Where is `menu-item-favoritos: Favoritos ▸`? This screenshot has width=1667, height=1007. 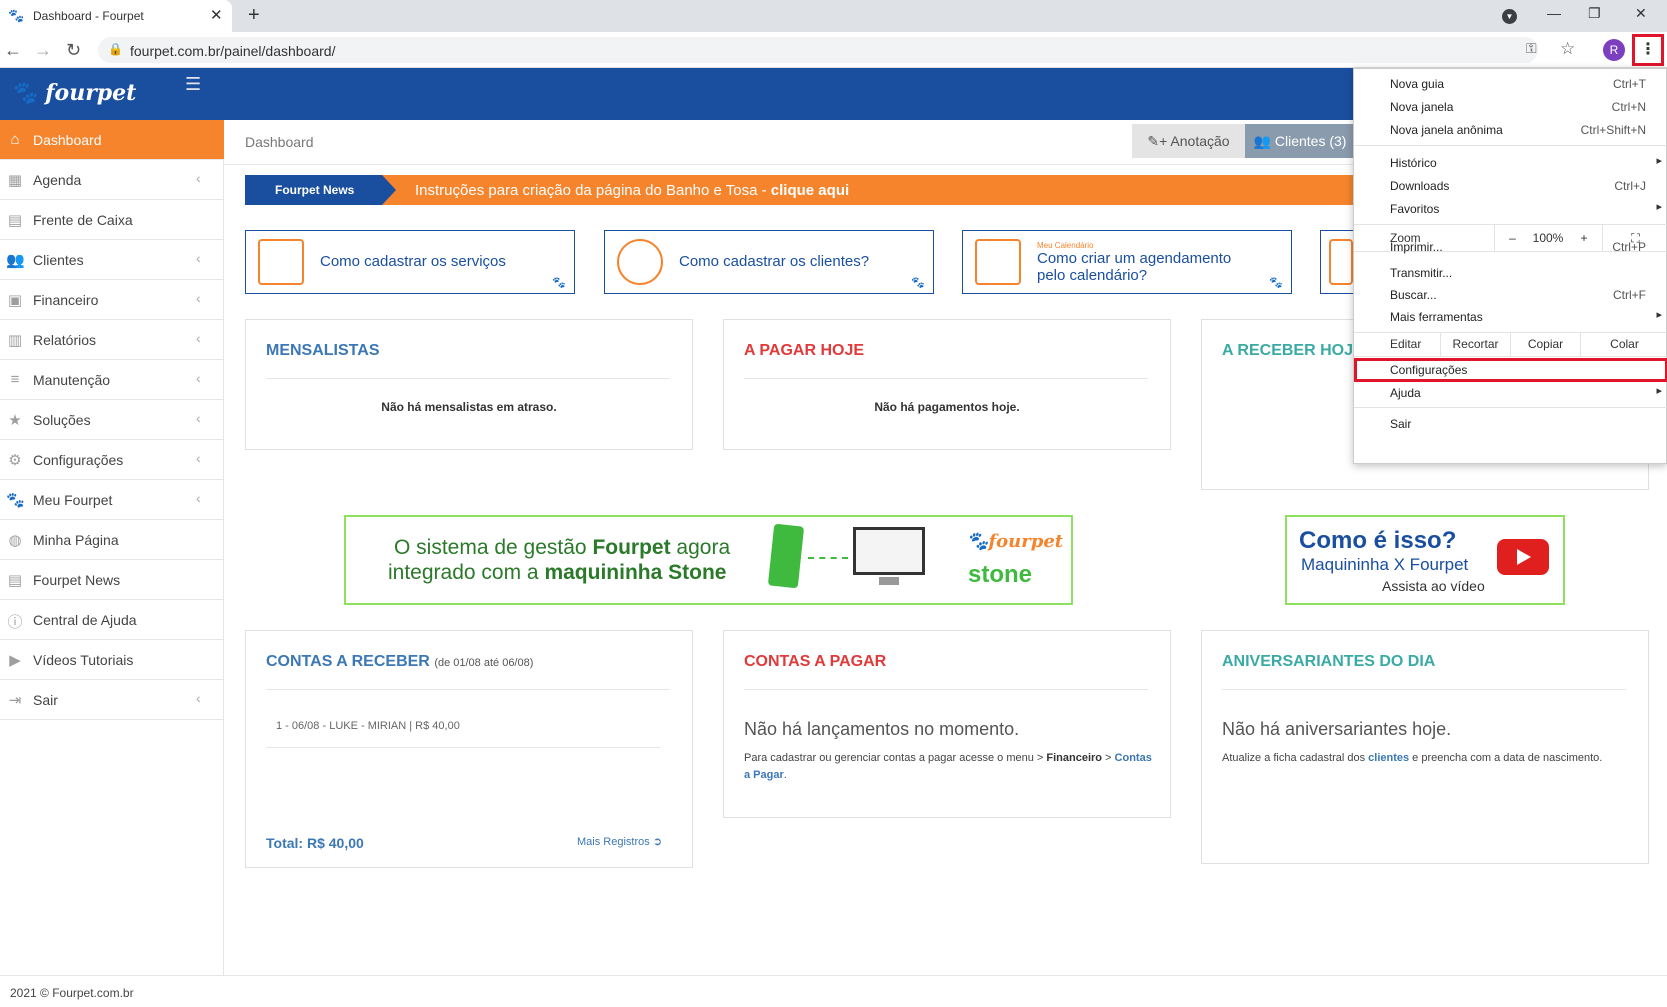 menu-item-favoritos: Favoritos ▸ is located at coordinates (1510, 209).